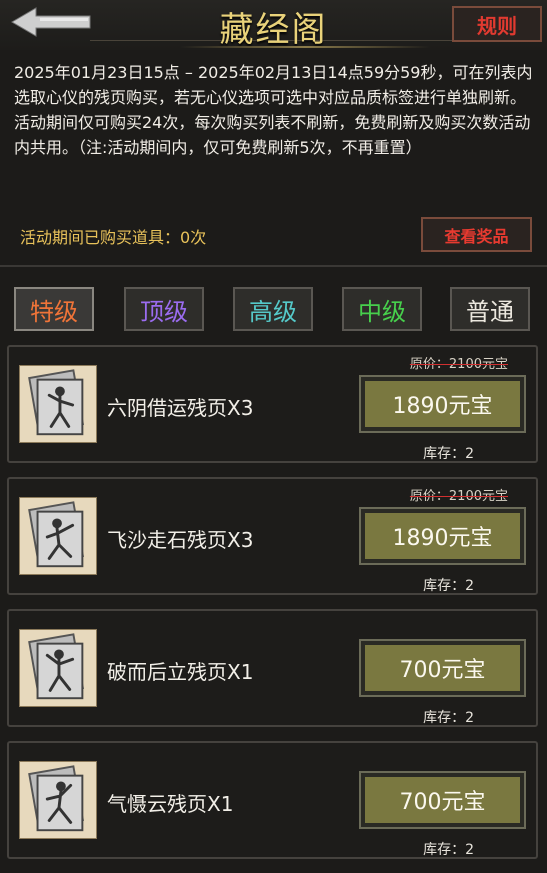 The width and height of the screenshot is (547, 873). Describe the element at coordinates (272, 536) in the screenshot. I see `item-card: 飞沙走石残页X3 原价：2100元宝 1890元宝 库存：2` at that location.